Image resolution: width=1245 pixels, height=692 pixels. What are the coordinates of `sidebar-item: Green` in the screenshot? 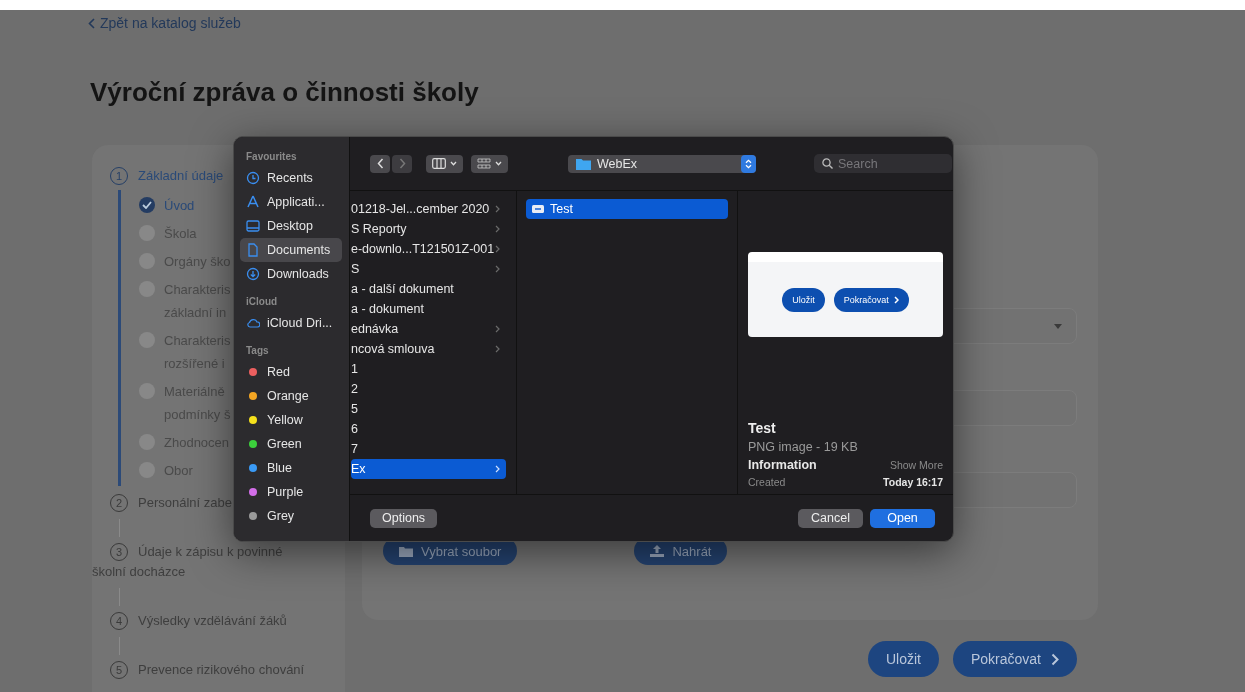 It's located at (291, 444).